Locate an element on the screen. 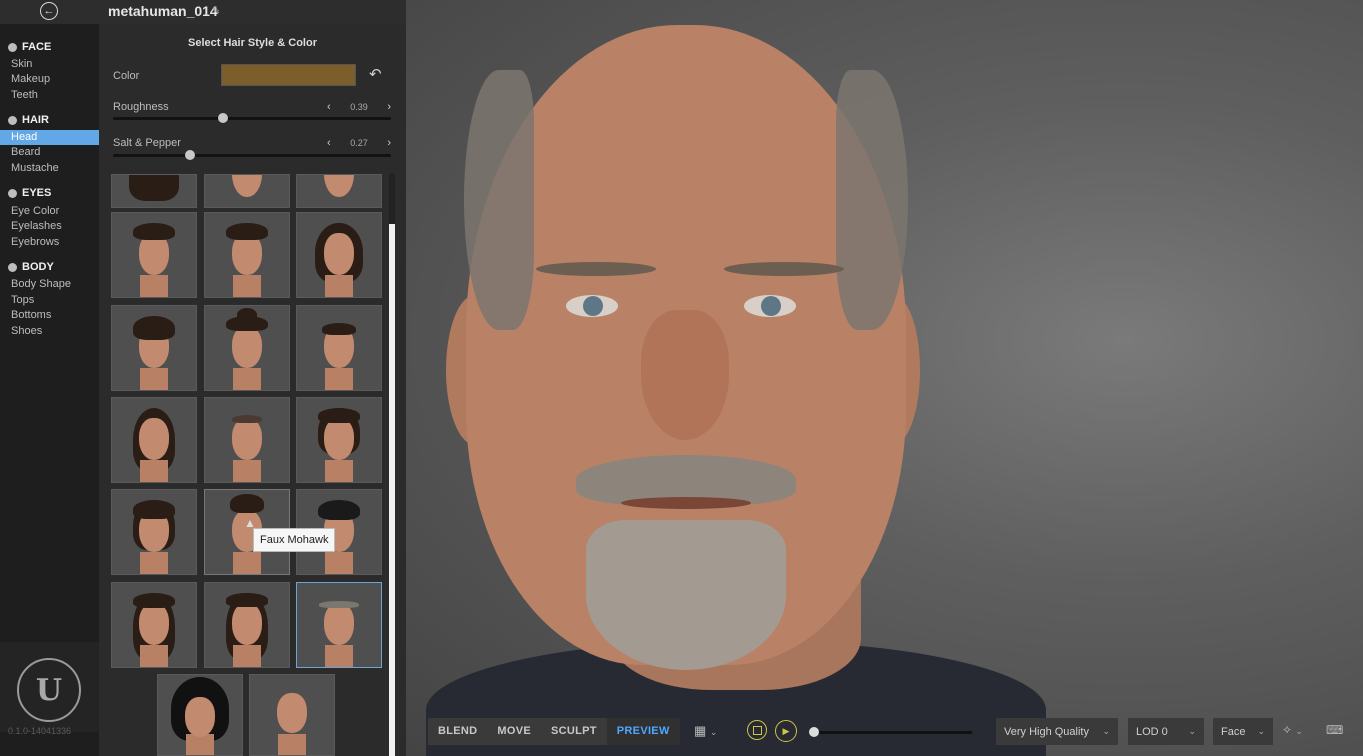  stop-button is located at coordinates (757, 730).